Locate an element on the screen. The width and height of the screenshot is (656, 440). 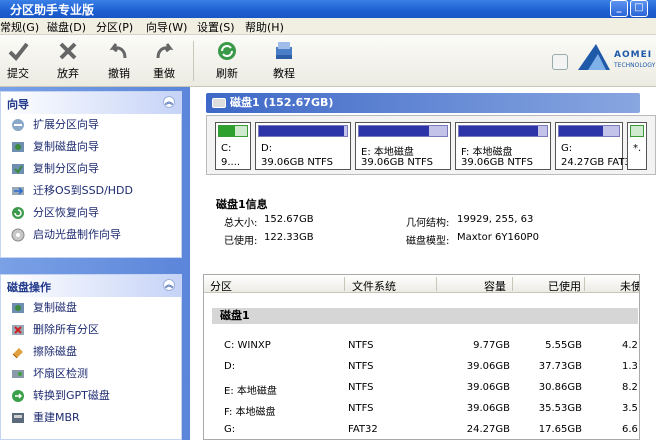
wizard-item-copy-partition: 复制分区向导 is located at coordinates (91, 169).